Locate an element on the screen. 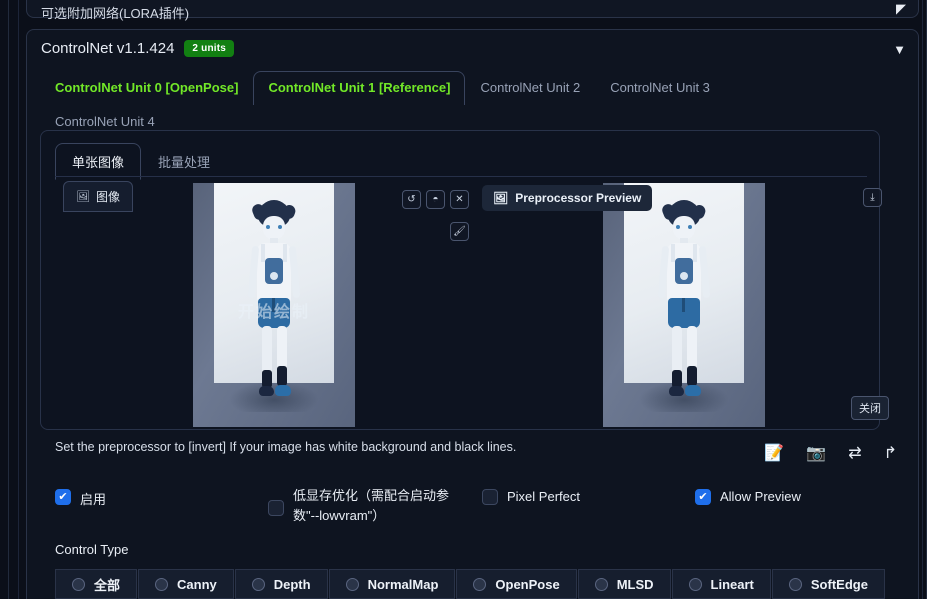 Image resolution: width=927 pixels, height=599 pixels. tab-controlnet-unit-2: ControlNet Unit 2 is located at coordinates (530, 88).